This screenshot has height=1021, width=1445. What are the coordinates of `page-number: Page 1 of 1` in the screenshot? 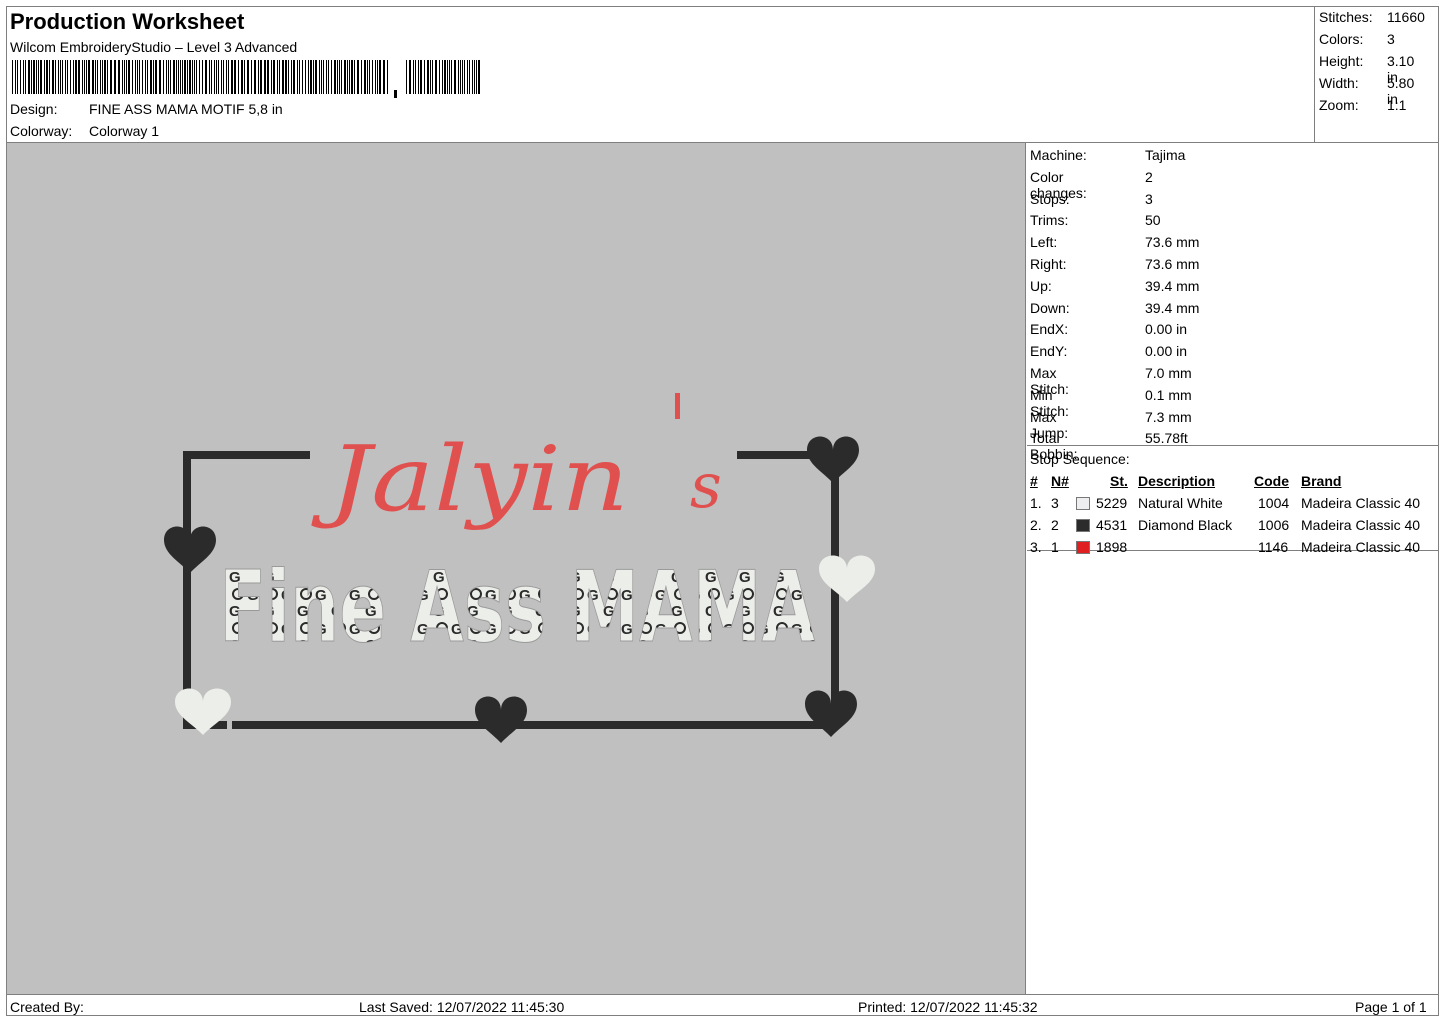 It's located at (1391, 1007).